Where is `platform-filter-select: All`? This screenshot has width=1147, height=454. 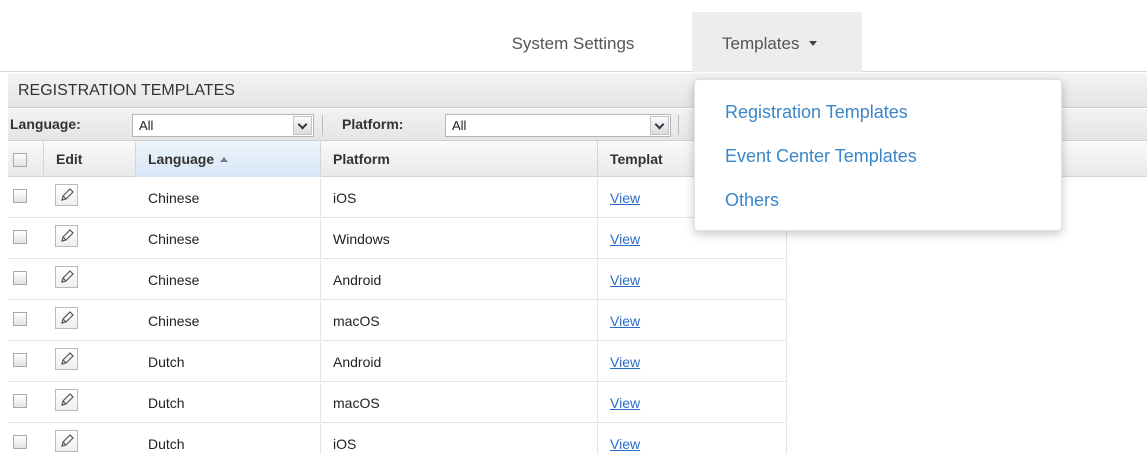
platform-filter-select: All is located at coordinates (558, 125).